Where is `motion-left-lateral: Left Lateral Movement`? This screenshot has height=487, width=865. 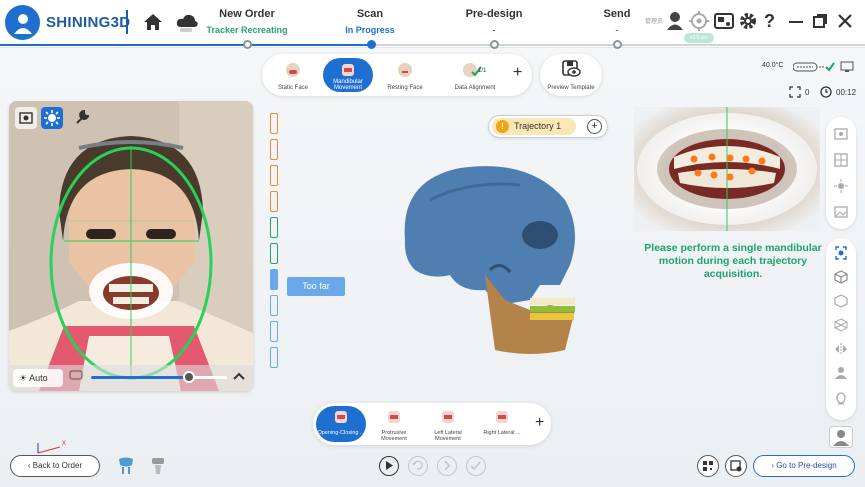 motion-left-lateral: Left Lateral Movement is located at coordinates (448, 424).